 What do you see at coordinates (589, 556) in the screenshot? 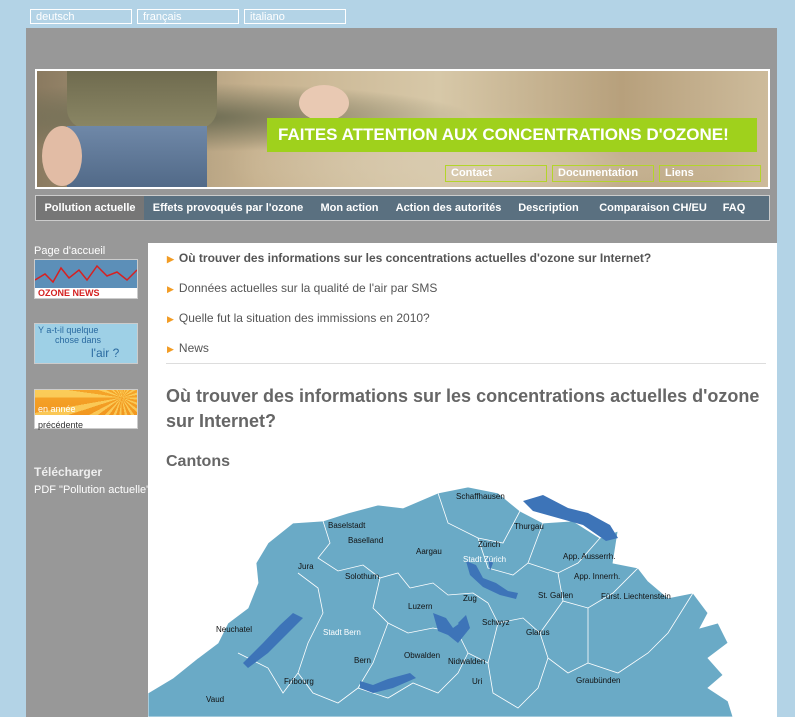
I see `label-app-ausserrh: App. Ausserrh.` at bounding box center [589, 556].